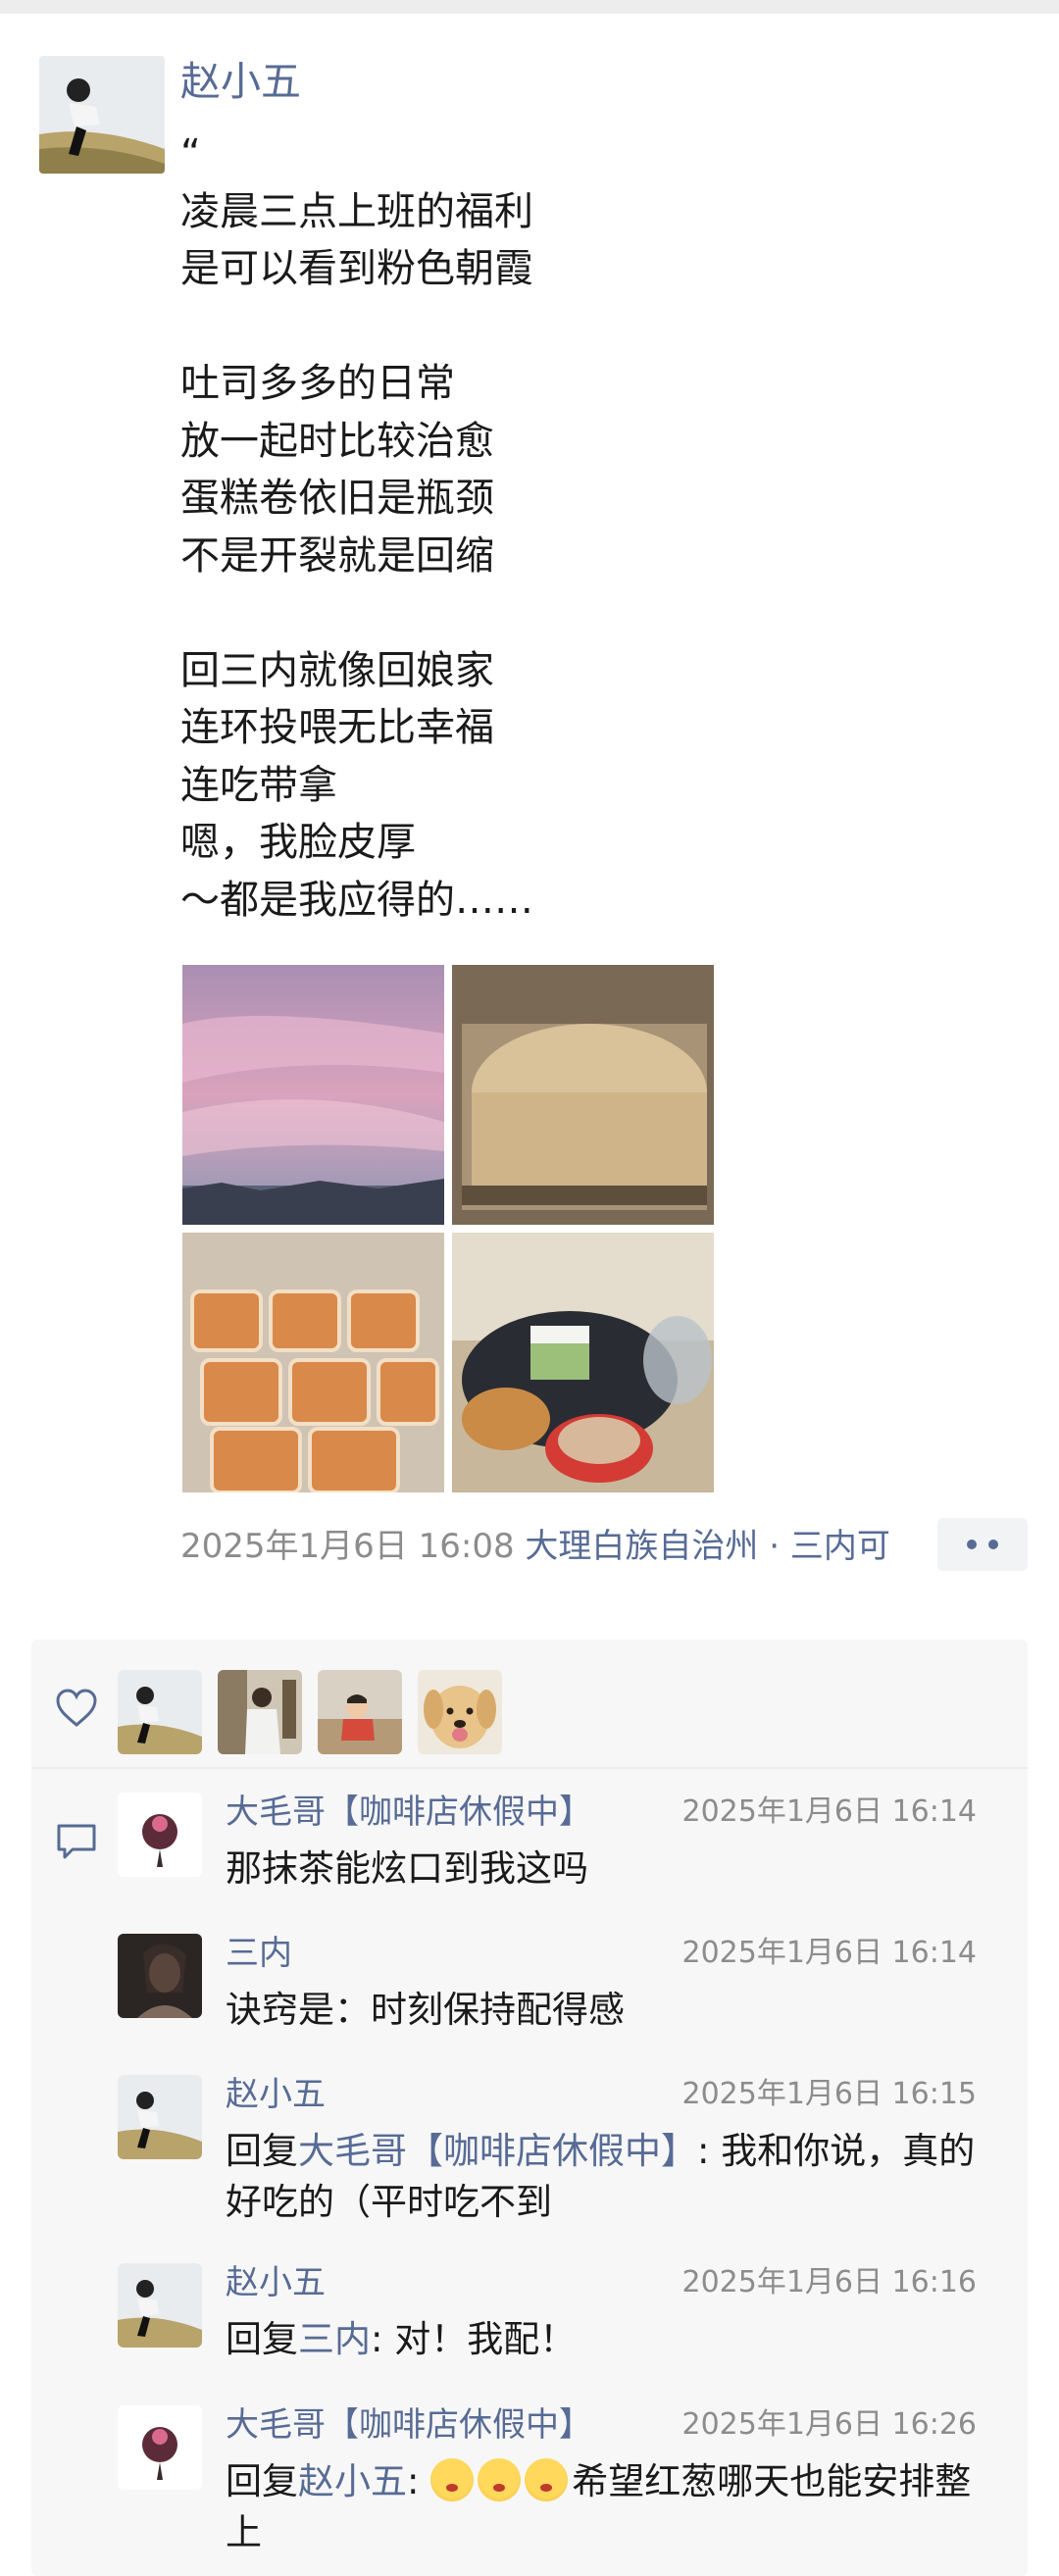  Describe the element at coordinates (313, 1095) in the screenshot. I see `pink-sky-photo` at that location.